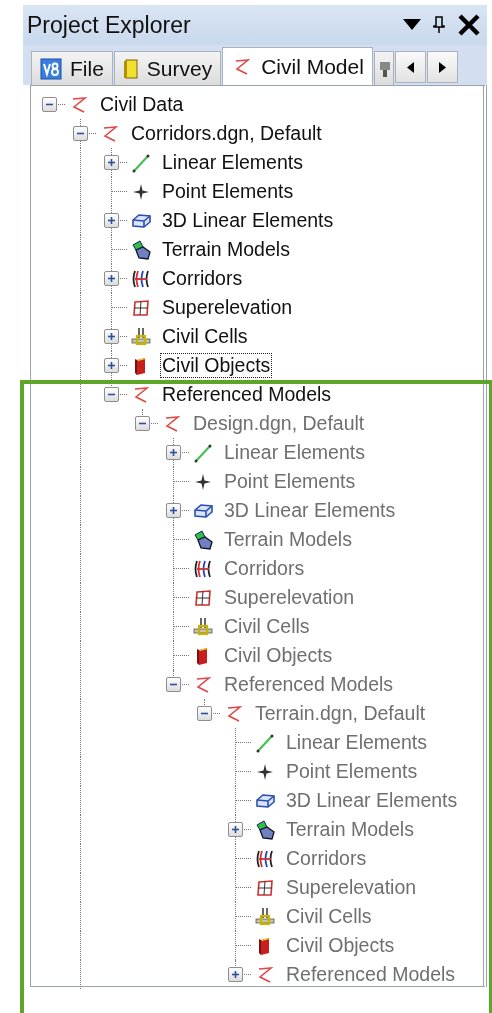  I want to click on dropdown-icon, so click(412, 25).